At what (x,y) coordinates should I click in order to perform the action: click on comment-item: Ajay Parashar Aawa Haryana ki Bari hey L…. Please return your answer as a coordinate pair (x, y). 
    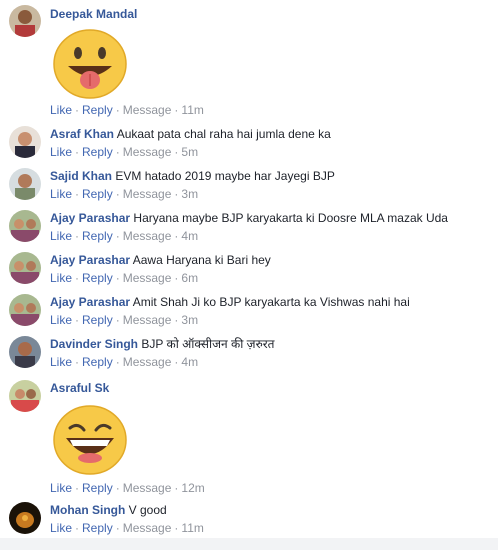
    Looking at the image, I should click on (249, 270).